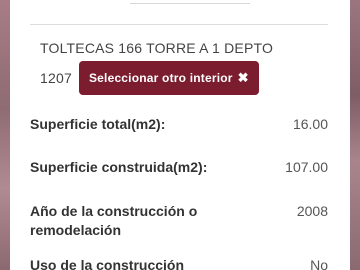 Image resolution: width=360 pixels, height=270 pixels. What do you see at coordinates (243, 77) in the screenshot?
I see `close-icon: ✖` at bounding box center [243, 77].